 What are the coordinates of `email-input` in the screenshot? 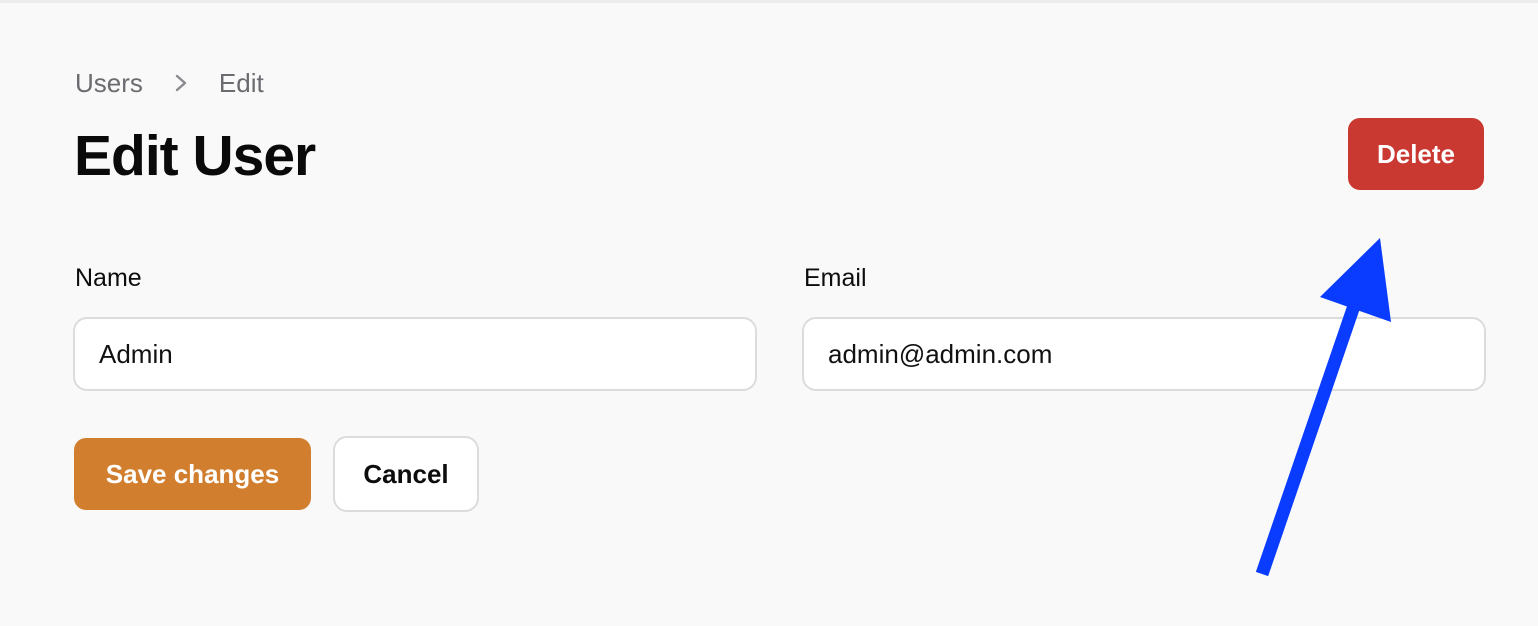 It's located at (1144, 354).